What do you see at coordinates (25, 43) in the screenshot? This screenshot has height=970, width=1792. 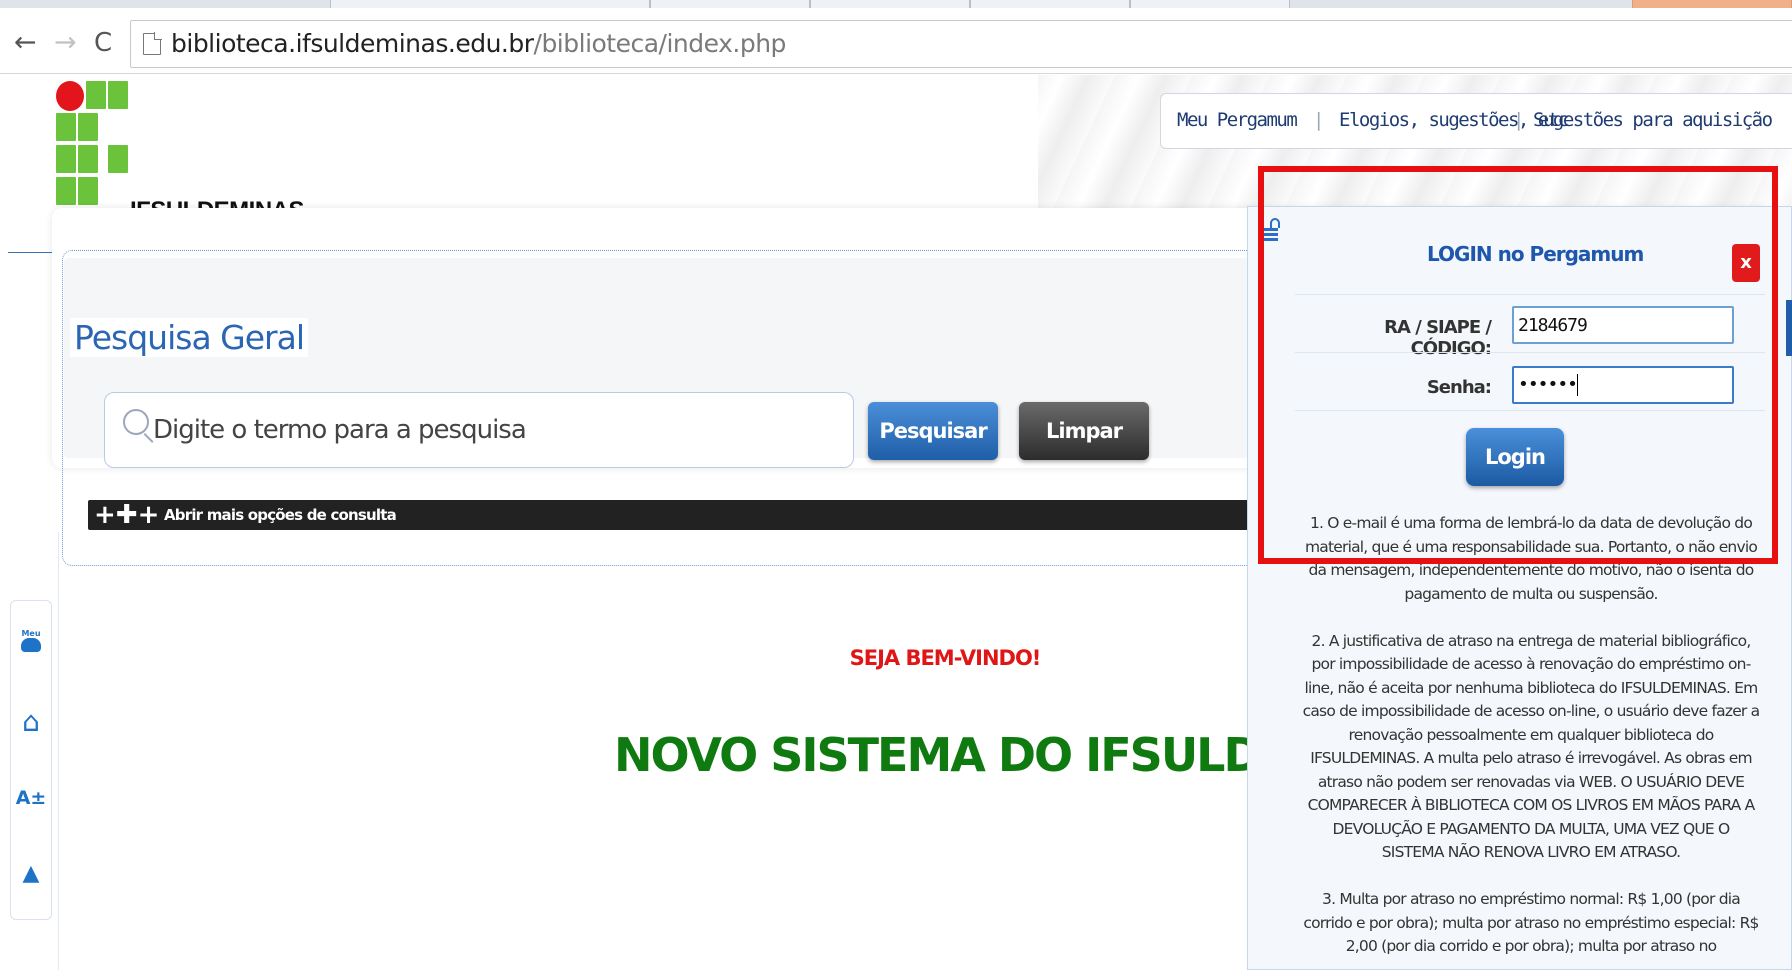 I see `back-arrow-icon: ←` at bounding box center [25, 43].